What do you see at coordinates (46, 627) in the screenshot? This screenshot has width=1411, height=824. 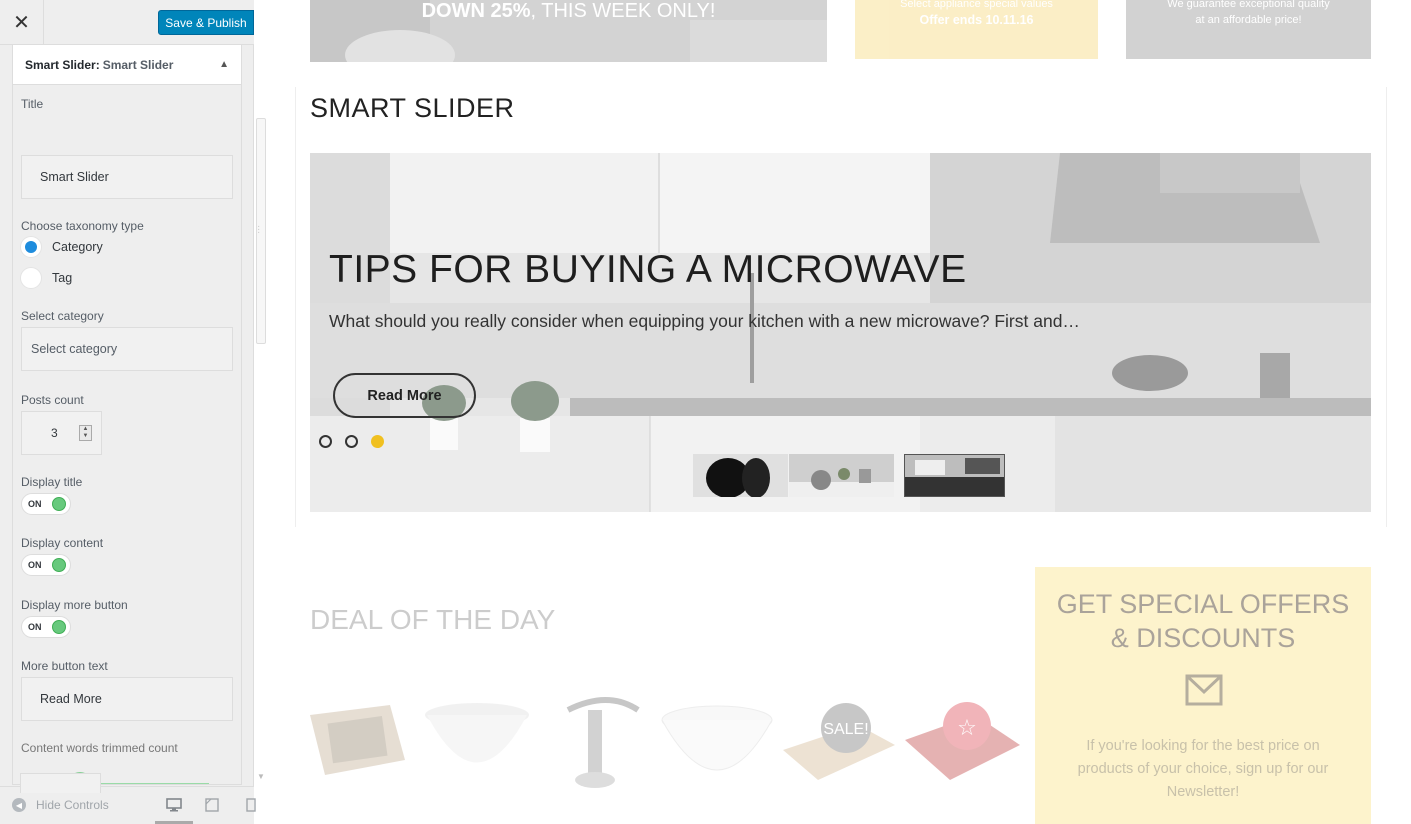 I see `display-more-toggle: ON` at bounding box center [46, 627].